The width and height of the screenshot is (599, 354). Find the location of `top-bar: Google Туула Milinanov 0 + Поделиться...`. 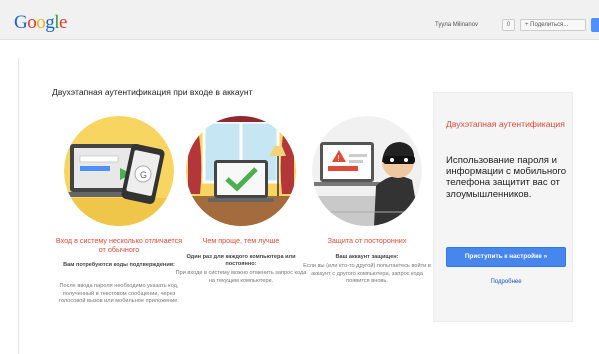

top-bar: Google Туула Milinanov 0 + Поделиться... is located at coordinates (299, 20).